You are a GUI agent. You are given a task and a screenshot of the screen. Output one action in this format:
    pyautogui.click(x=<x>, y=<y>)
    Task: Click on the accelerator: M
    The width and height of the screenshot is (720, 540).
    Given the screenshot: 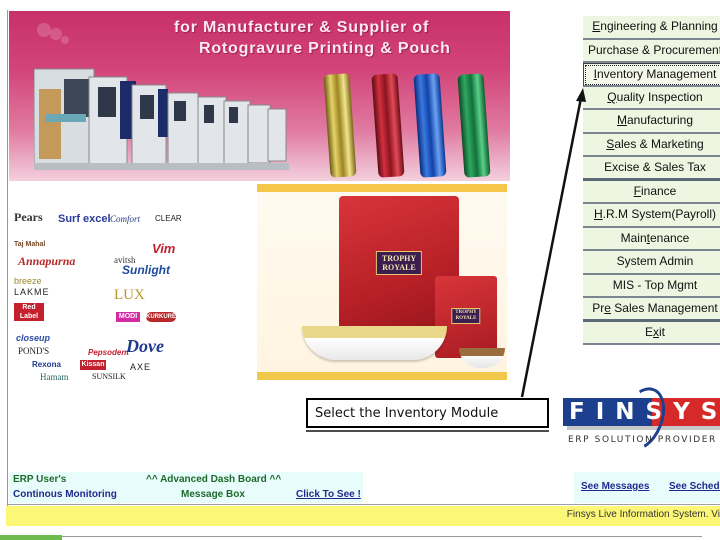 What is the action you would take?
    pyautogui.click(x=621, y=120)
    